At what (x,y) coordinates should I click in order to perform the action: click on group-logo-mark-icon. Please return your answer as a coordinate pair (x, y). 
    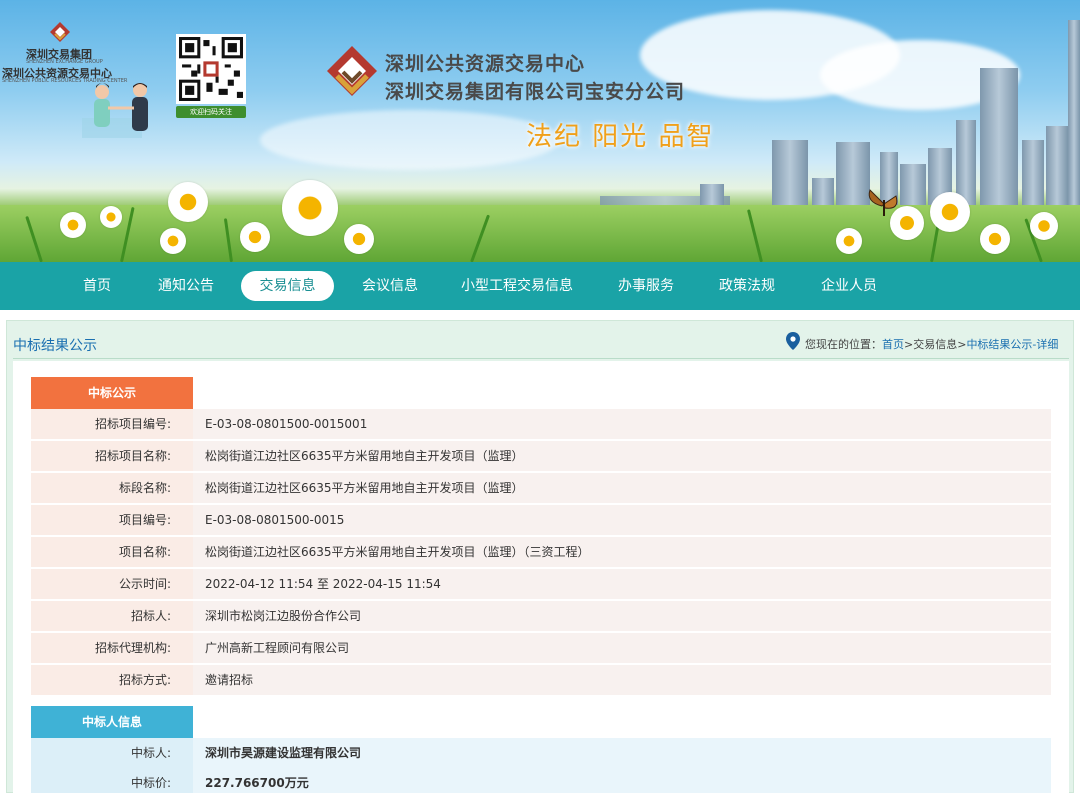
    Looking at the image, I should click on (60, 32).